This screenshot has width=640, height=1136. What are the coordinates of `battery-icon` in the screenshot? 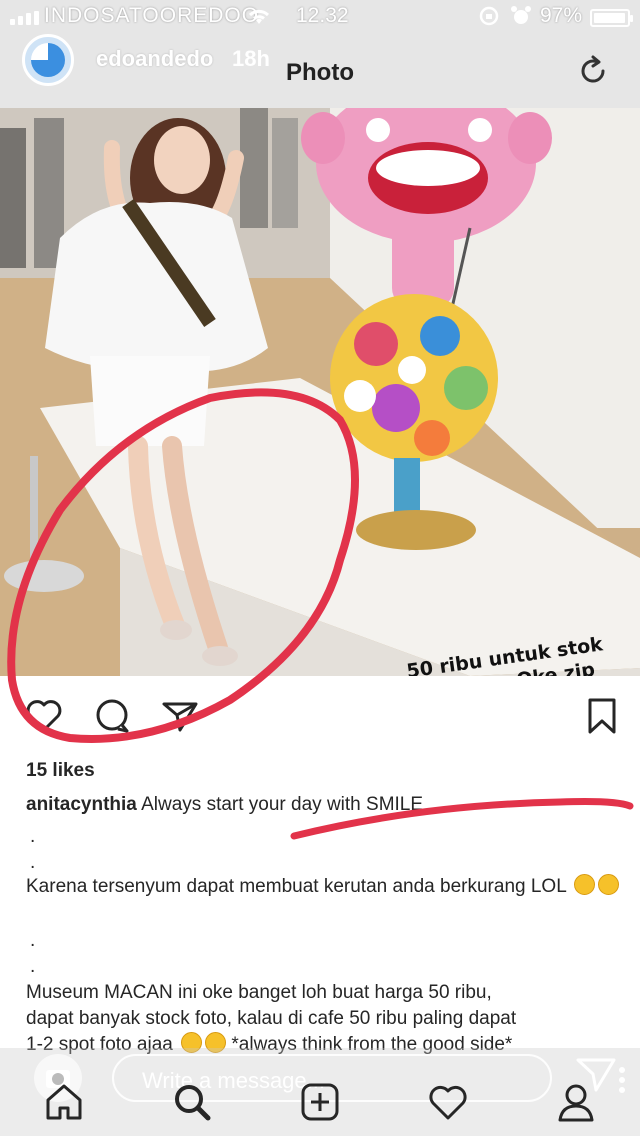 It's located at (611, 18).